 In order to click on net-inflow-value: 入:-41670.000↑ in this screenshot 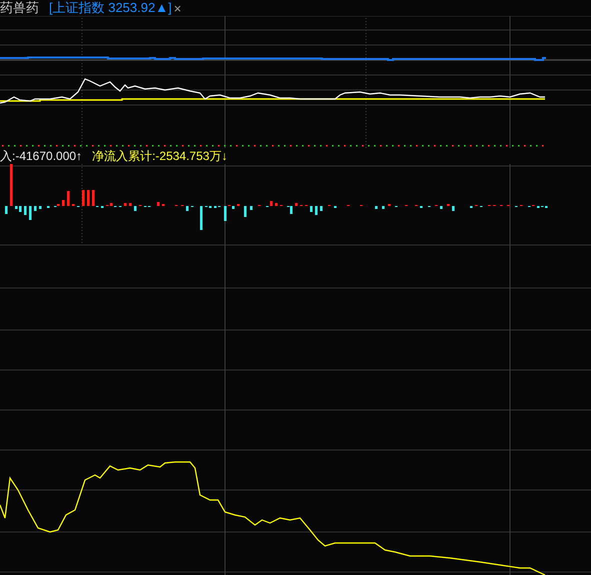, I will do `click(41, 156)`.